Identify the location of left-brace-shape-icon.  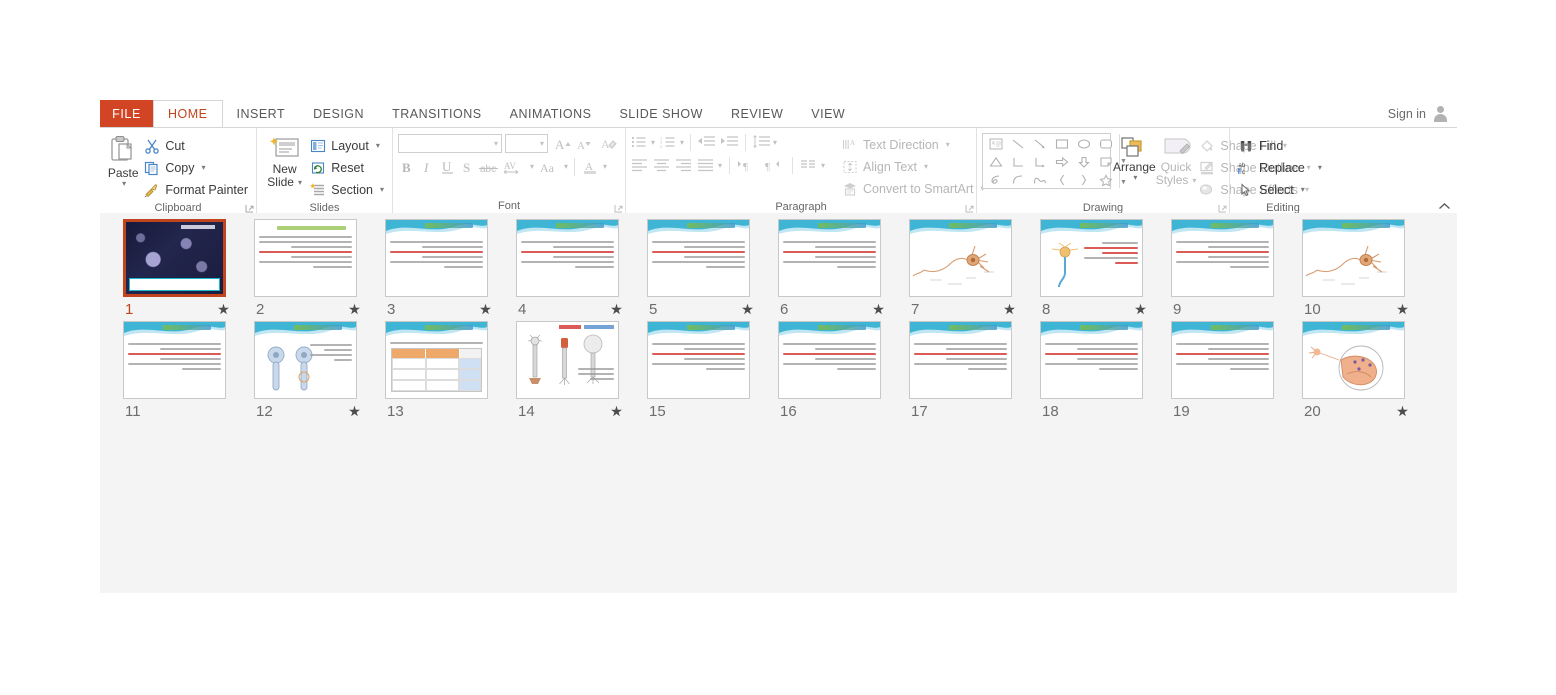
(1062, 180).